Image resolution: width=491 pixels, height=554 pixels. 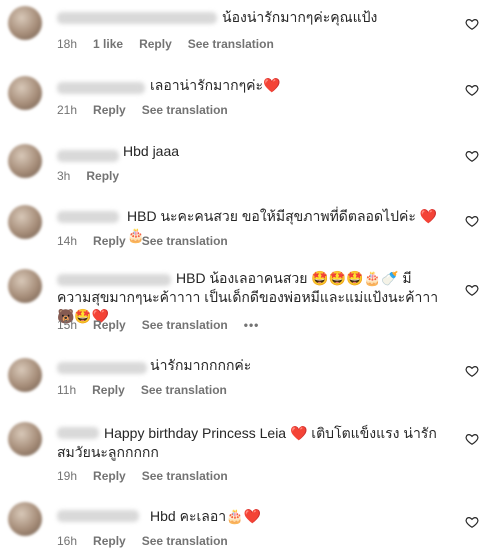 What do you see at coordinates (67, 541) in the screenshot?
I see `comment-time: 16h` at bounding box center [67, 541].